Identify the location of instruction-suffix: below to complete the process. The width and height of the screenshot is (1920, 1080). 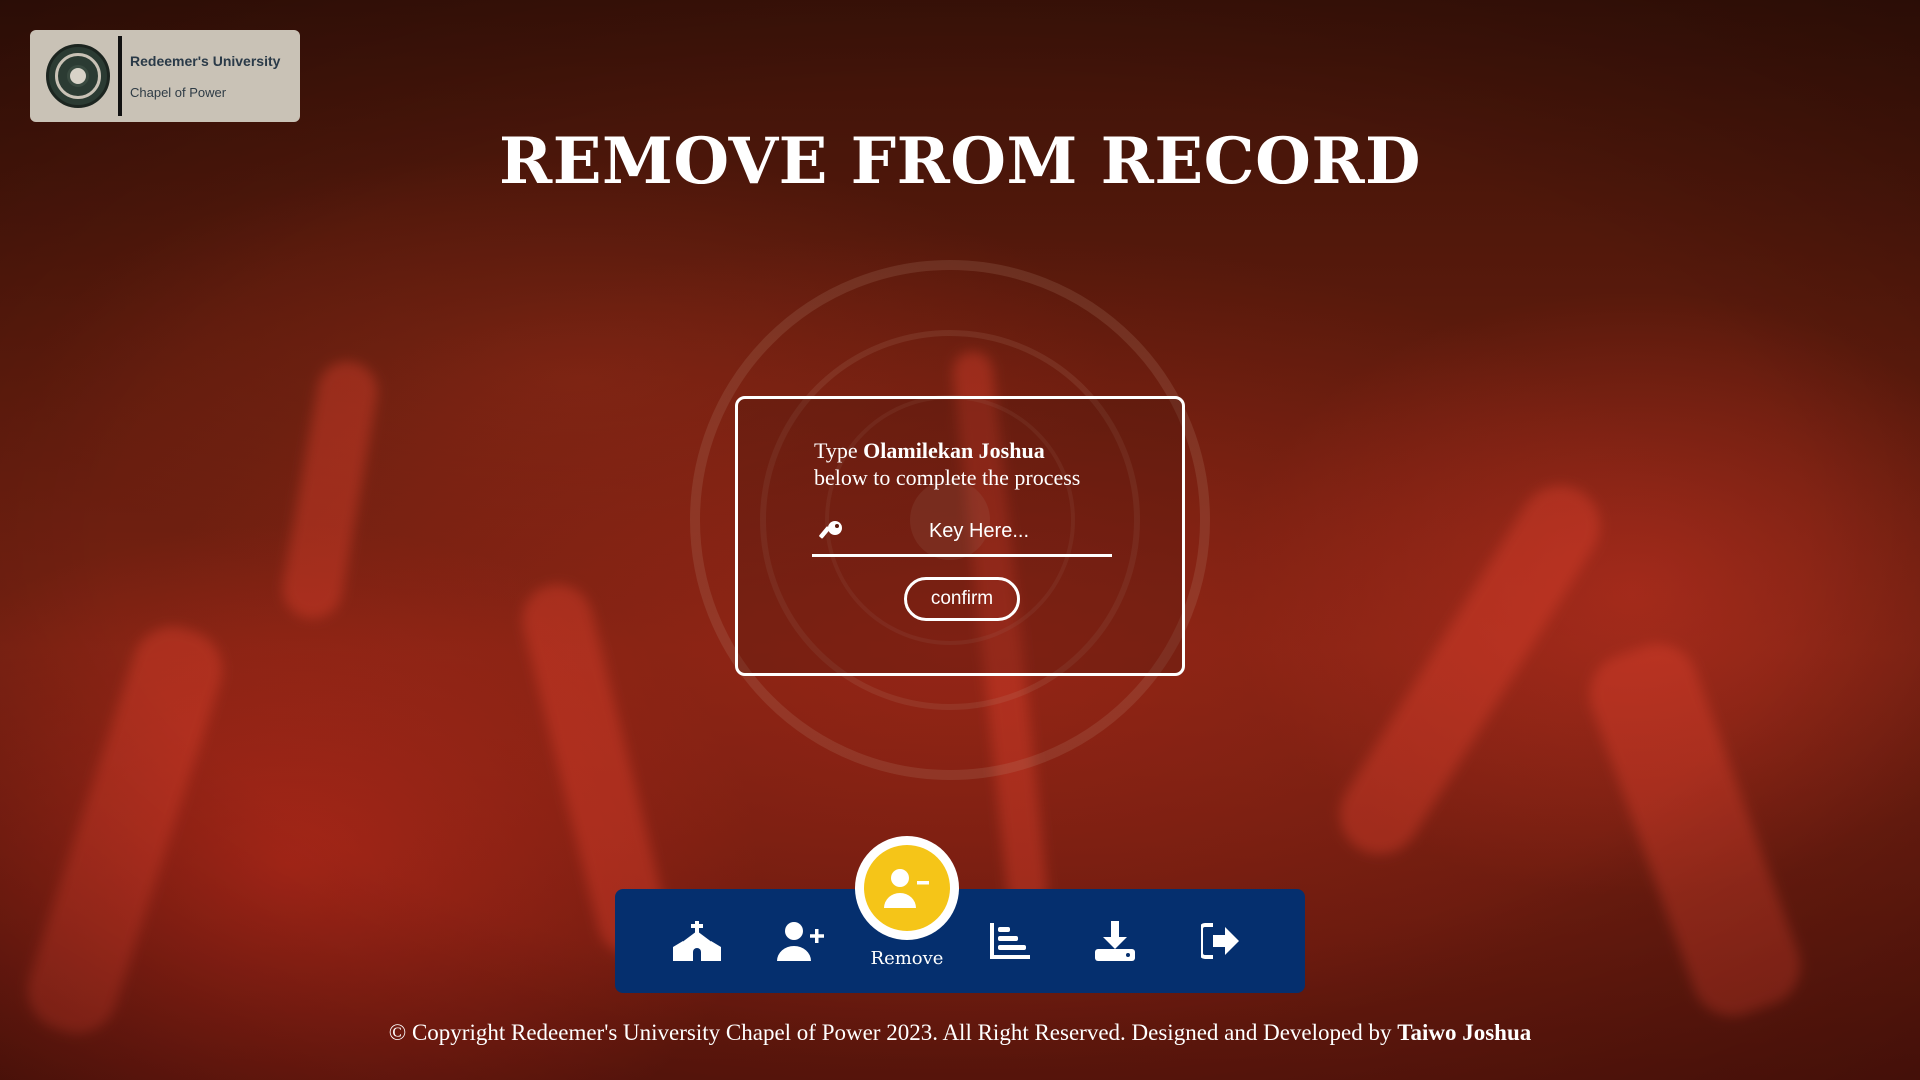
(947, 477).